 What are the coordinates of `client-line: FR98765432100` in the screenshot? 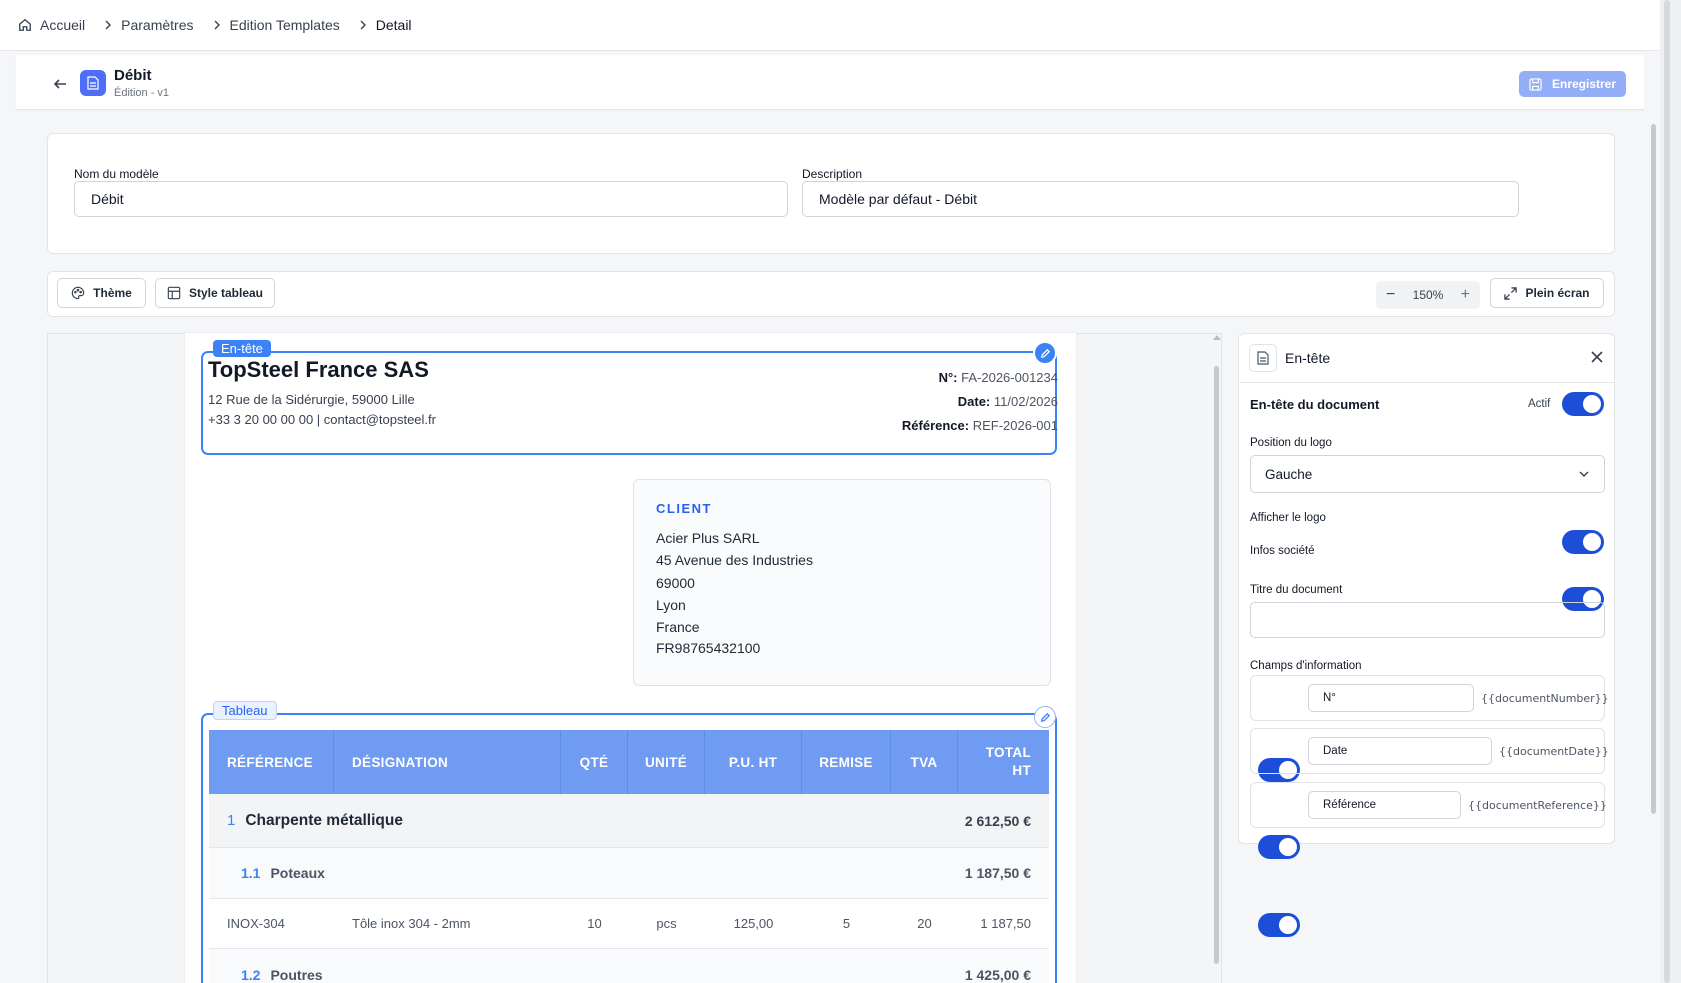 It's located at (708, 648).